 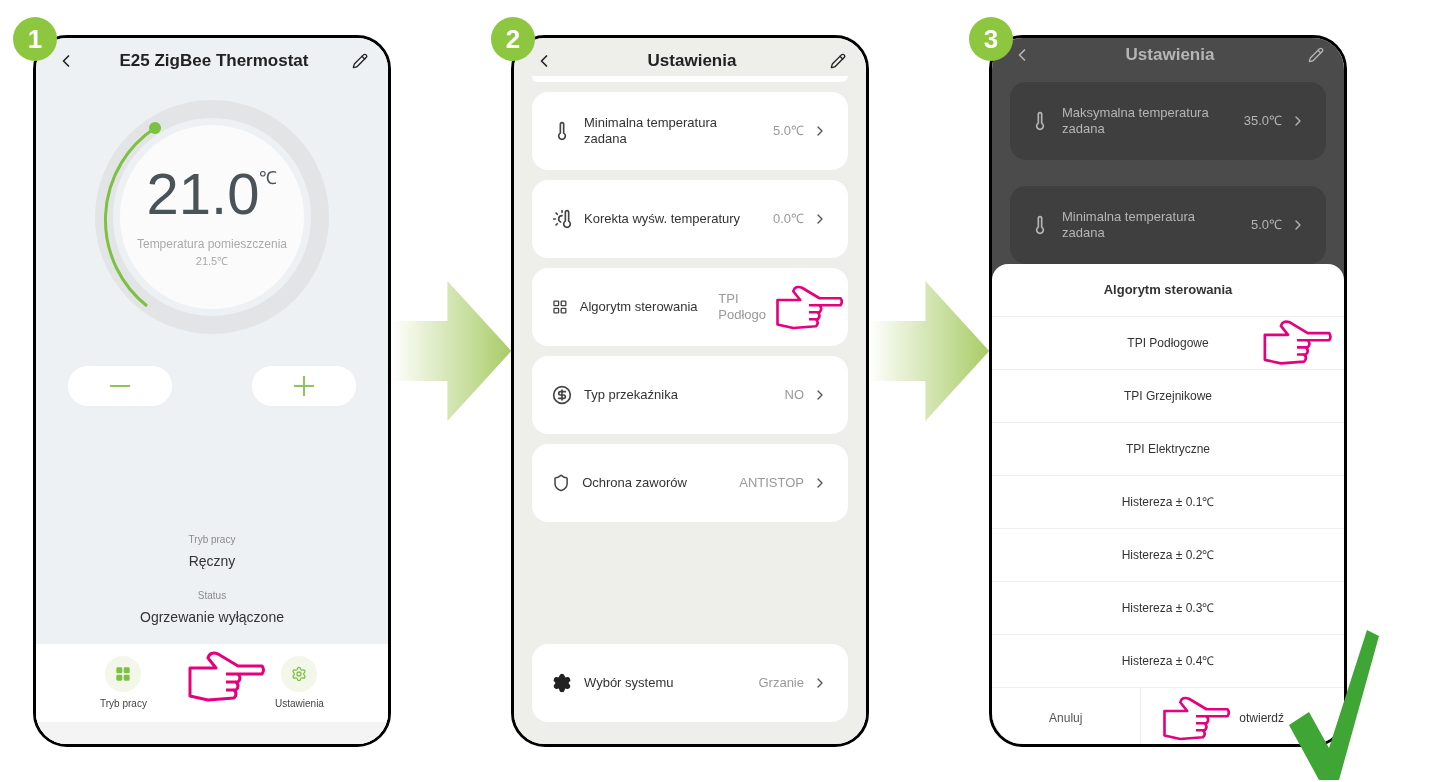 What do you see at coordinates (629, 683) in the screenshot?
I see `setting-label: Wybór systemu` at bounding box center [629, 683].